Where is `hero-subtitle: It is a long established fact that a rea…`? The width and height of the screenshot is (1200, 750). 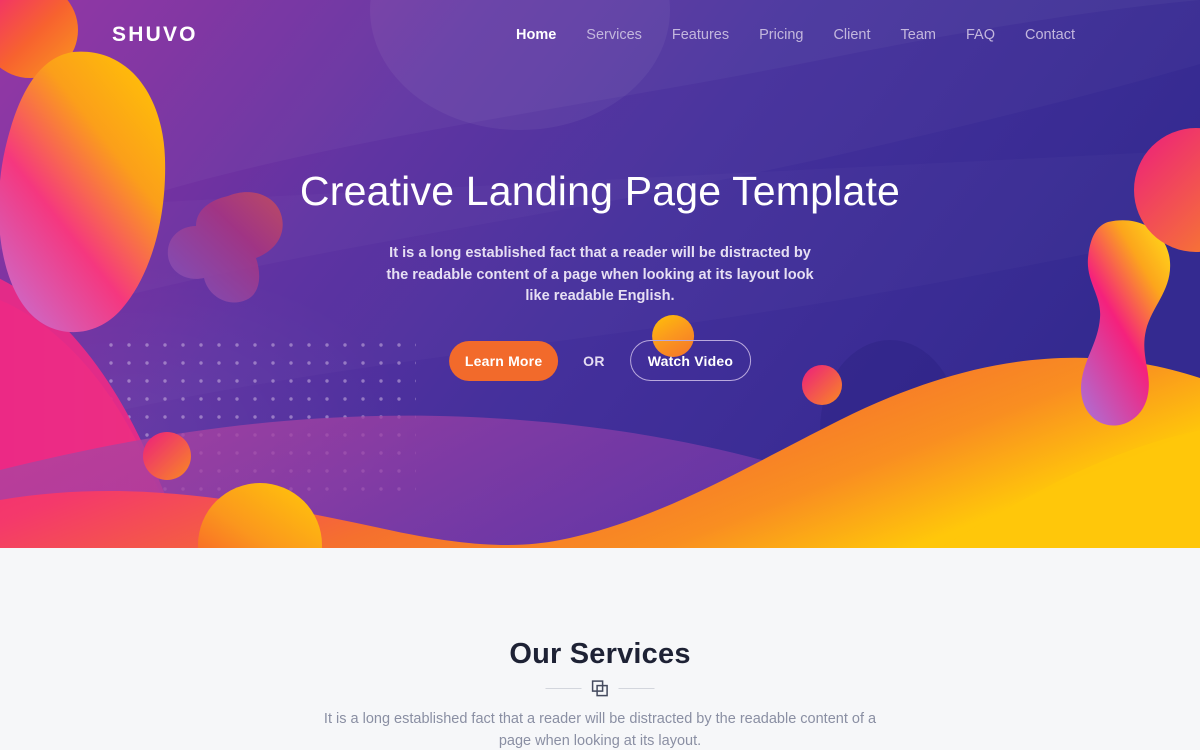
hero-subtitle: It is a long established fact that a rea… is located at coordinates (600, 274).